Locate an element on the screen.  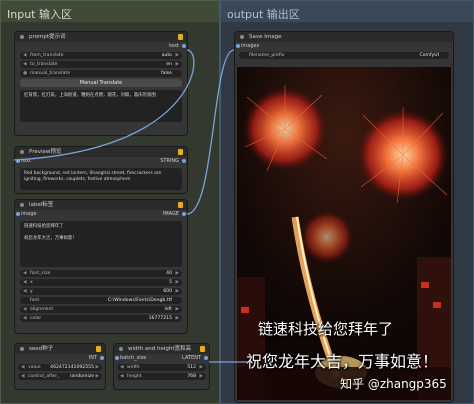
label-node-header: label标签 is located at coordinates (101, 205).